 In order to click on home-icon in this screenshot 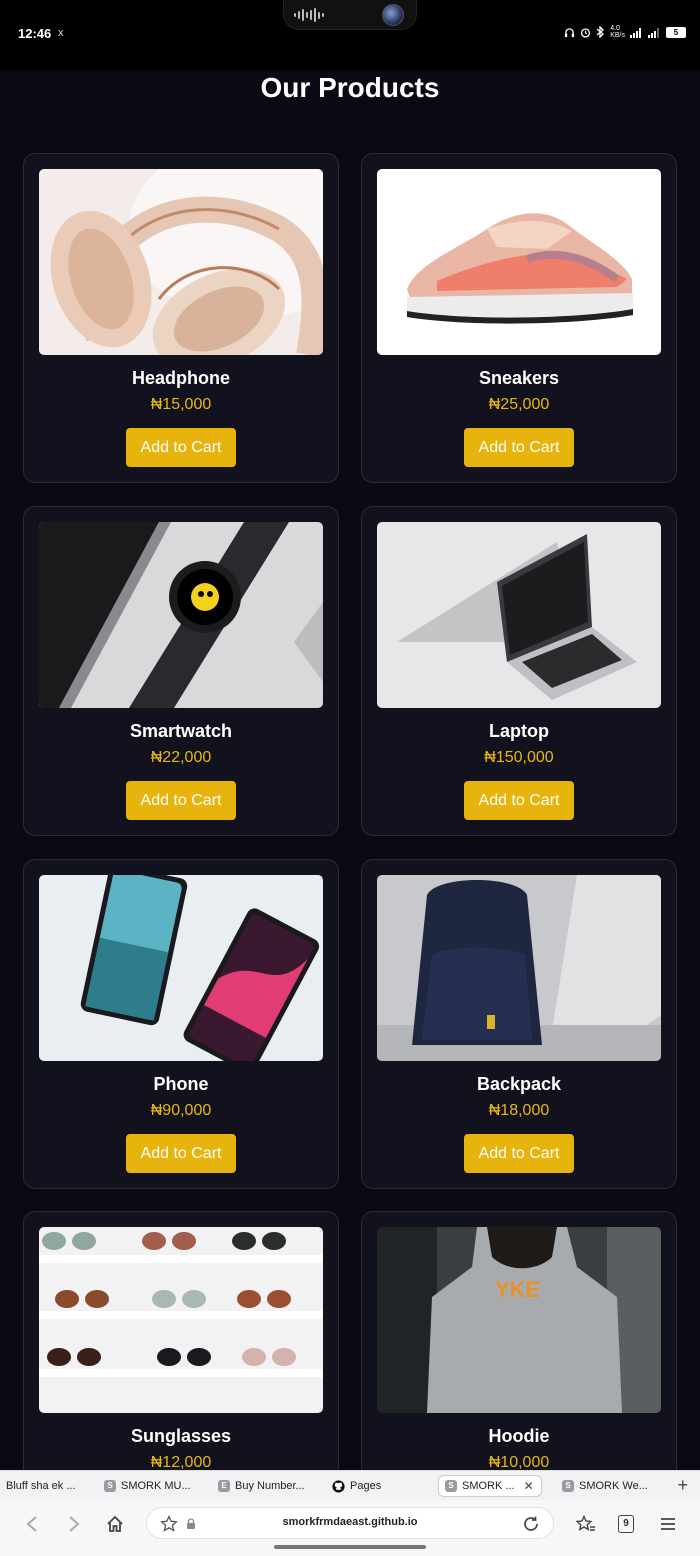, I will do `click(115, 1524)`.